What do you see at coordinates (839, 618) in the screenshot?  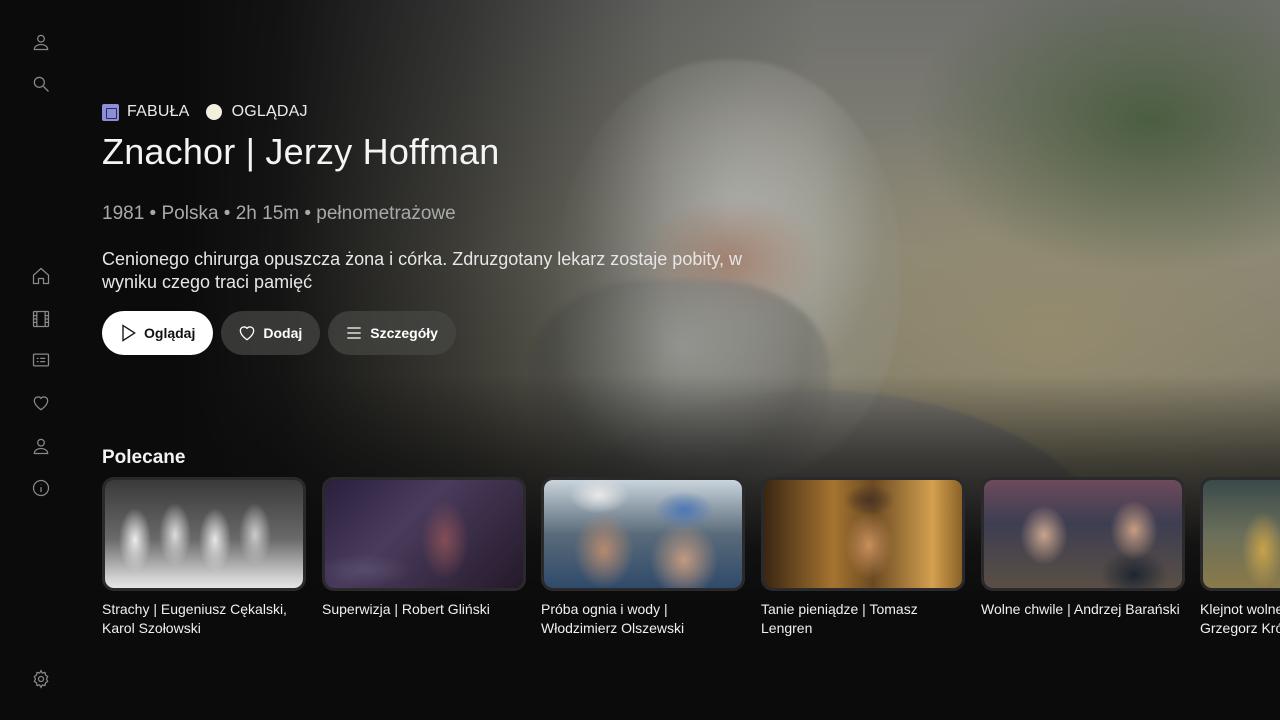 I see `card-title: Tanie pieniądze | Tomasz Lengren` at bounding box center [839, 618].